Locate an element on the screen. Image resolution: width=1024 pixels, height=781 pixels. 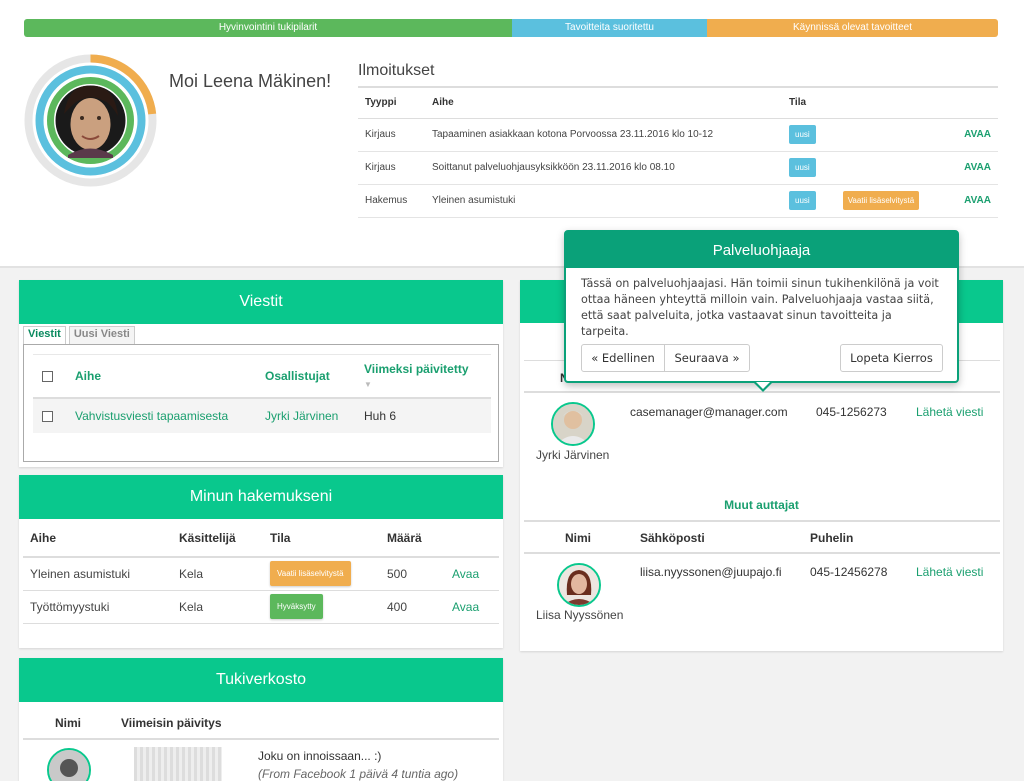
post-thumbnail is located at coordinates (178, 764).